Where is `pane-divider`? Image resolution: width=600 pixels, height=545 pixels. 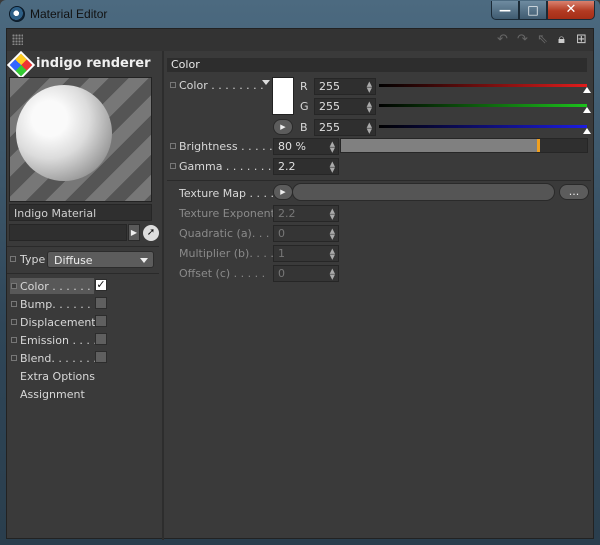
pane-divider is located at coordinates (163, 295).